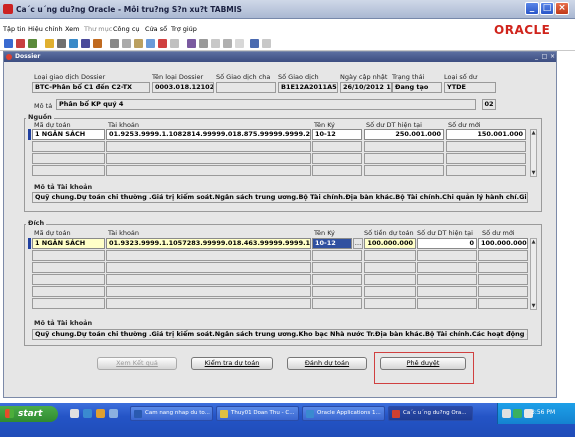 This screenshot has height=437, width=575. What do you see at coordinates (332, 243) in the screenshot?
I see `dest-name-cell: 10-12` at bounding box center [332, 243].